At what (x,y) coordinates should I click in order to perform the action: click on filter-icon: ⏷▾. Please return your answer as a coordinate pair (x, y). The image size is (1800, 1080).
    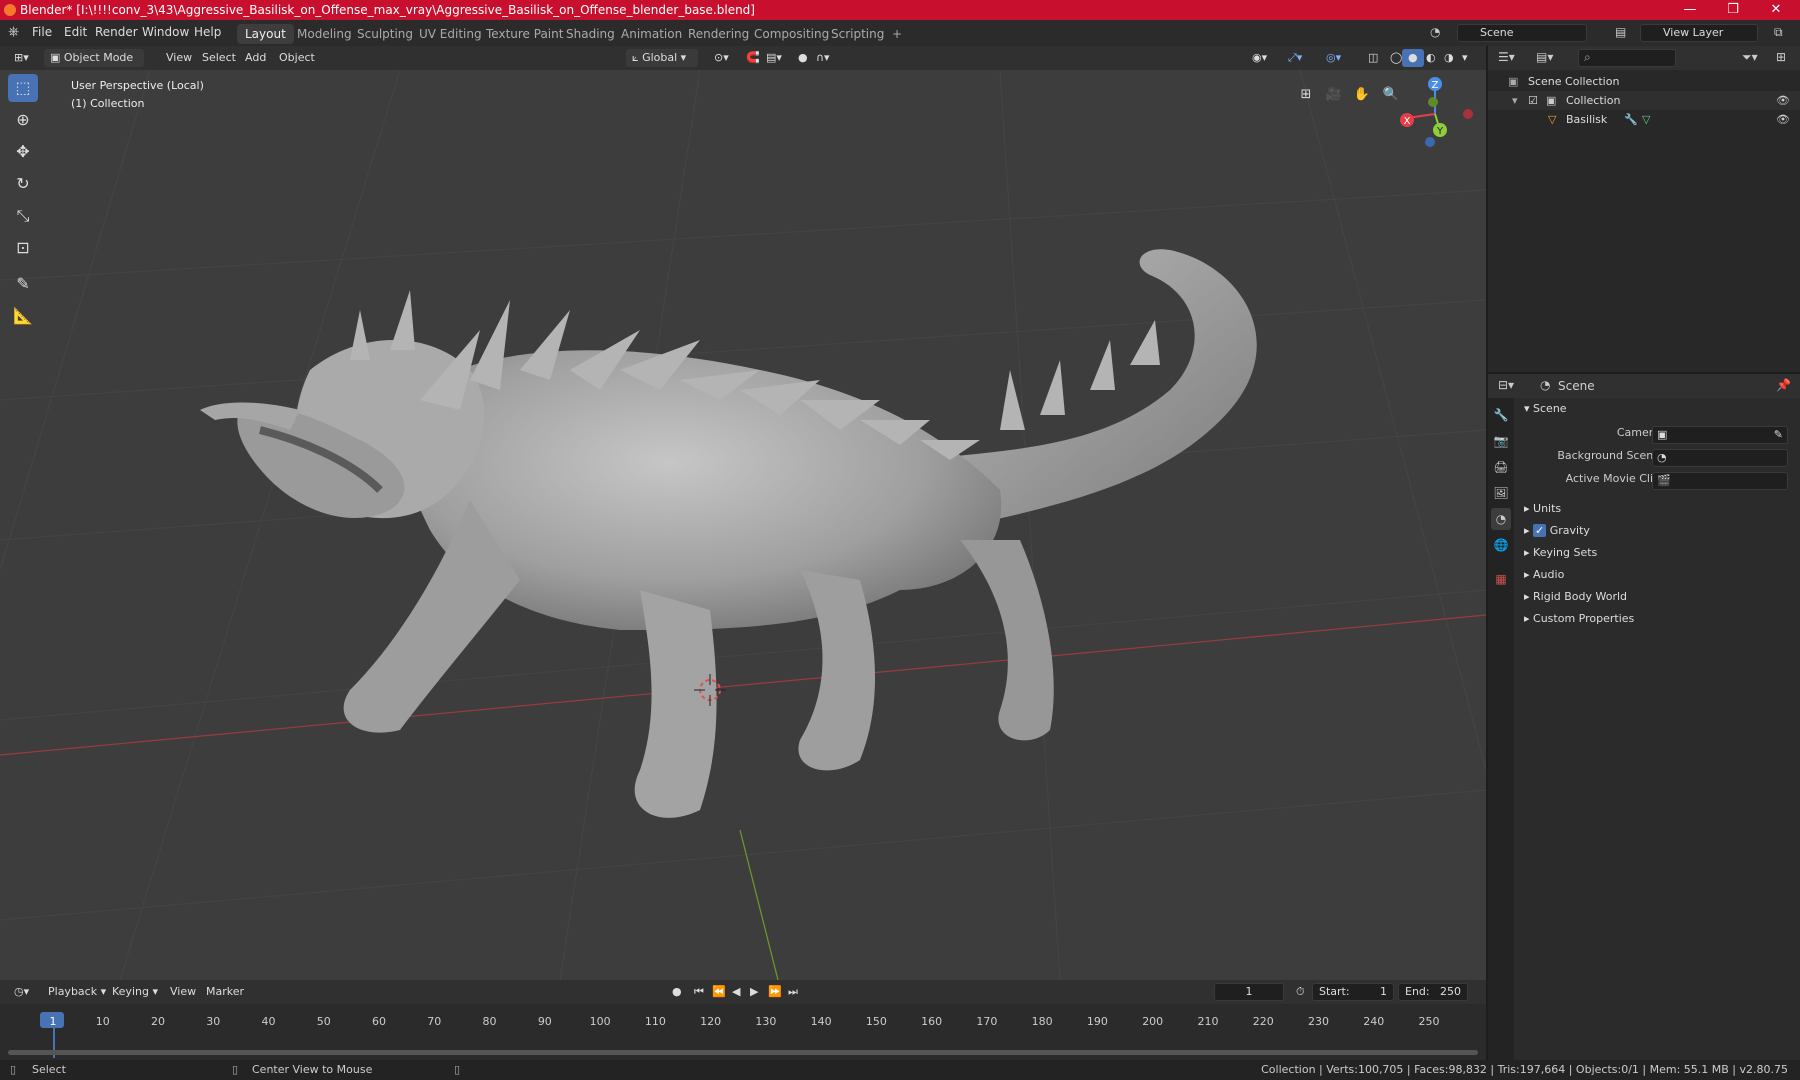
    Looking at the image, I should click on (1750, 57).